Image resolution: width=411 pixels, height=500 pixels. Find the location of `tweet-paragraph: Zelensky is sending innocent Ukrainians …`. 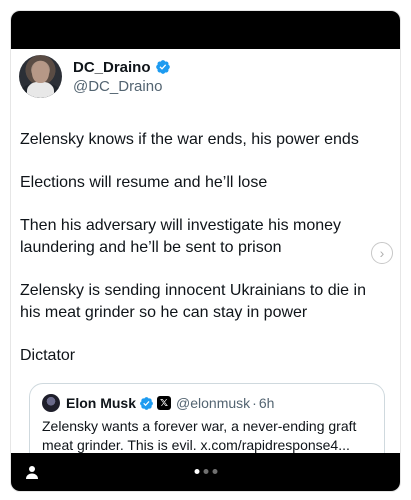

tweet-paragraph: Zelensky is sending innocent Ukrainians … is located at coordinates (193, 301).